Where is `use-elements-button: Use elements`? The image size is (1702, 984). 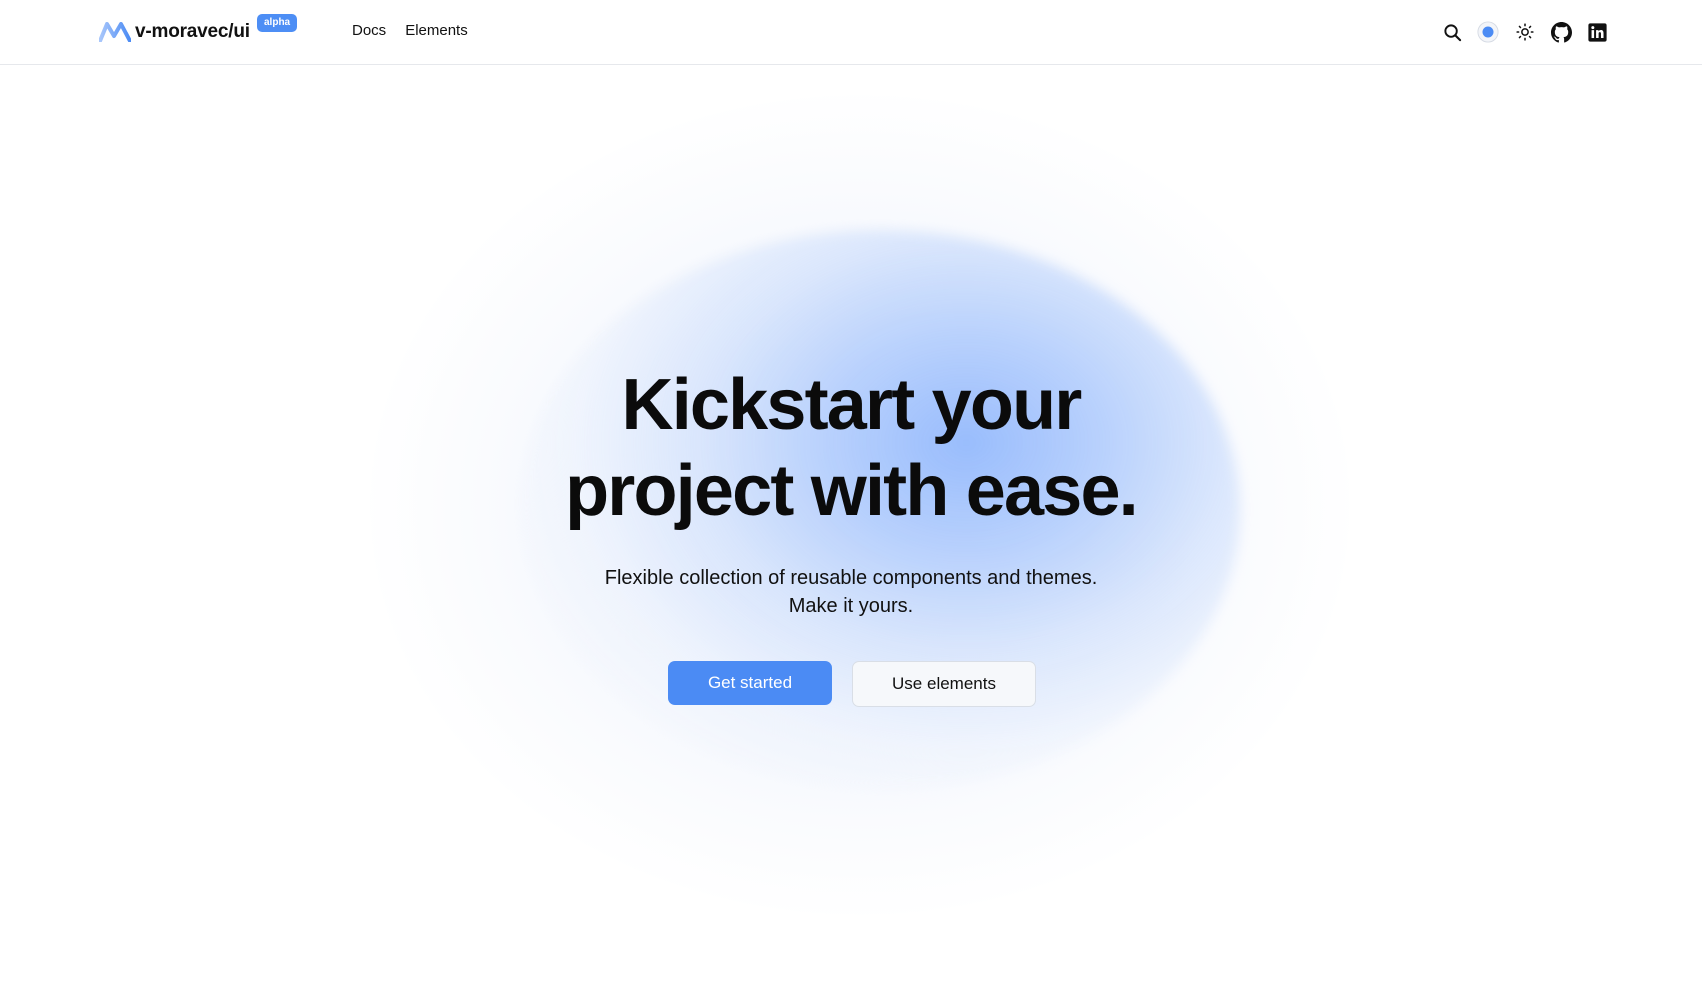
use-elements-button: Use elements is located at coordinates (944, 684).